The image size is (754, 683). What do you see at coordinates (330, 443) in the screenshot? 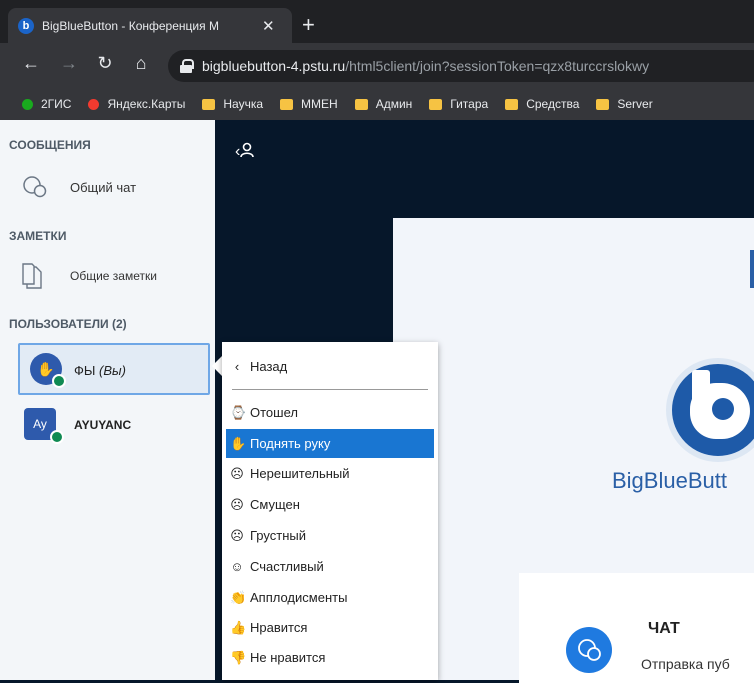
I see `status-raise-hand: ✋ Поднять руку` at bounding box center [330, 443].